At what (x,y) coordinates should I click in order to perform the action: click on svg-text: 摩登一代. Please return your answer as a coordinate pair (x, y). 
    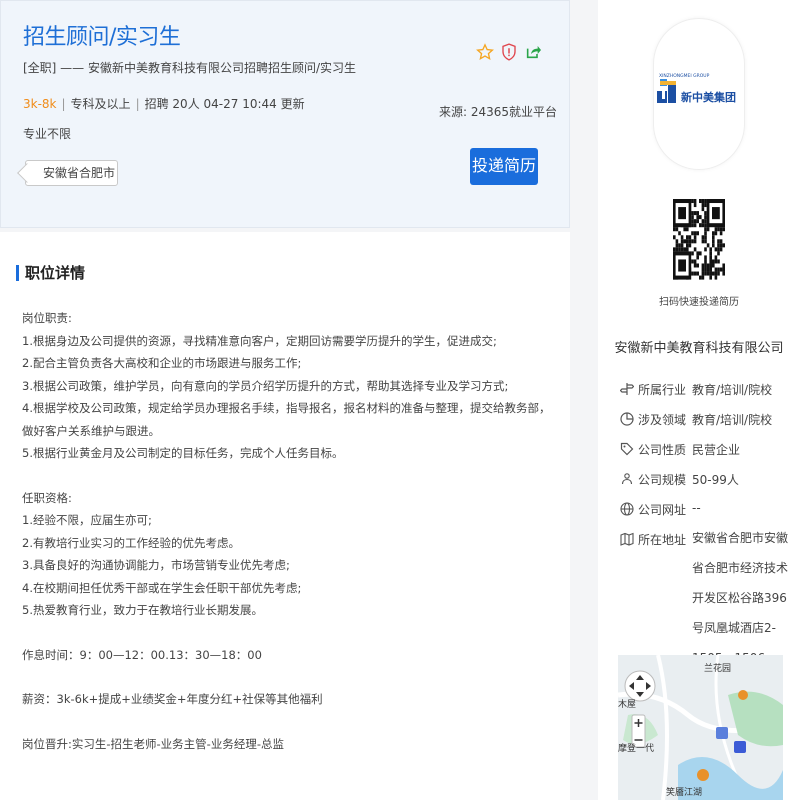
    Looking at the image, I should click on (636, 748).